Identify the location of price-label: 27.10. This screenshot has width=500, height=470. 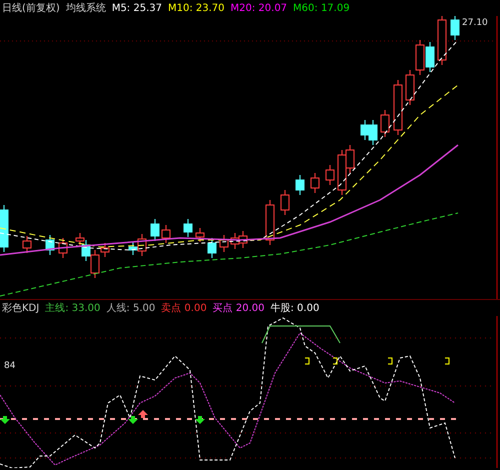
(475, 23).